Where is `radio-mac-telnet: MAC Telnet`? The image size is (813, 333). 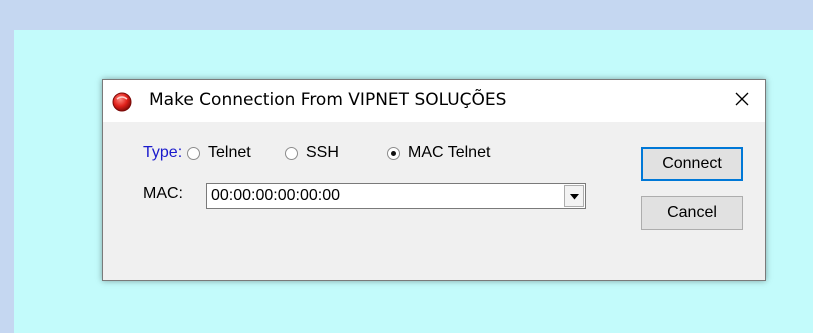 radio-mac-telnet: MAC Telnet is located at coordinates (438, 153).